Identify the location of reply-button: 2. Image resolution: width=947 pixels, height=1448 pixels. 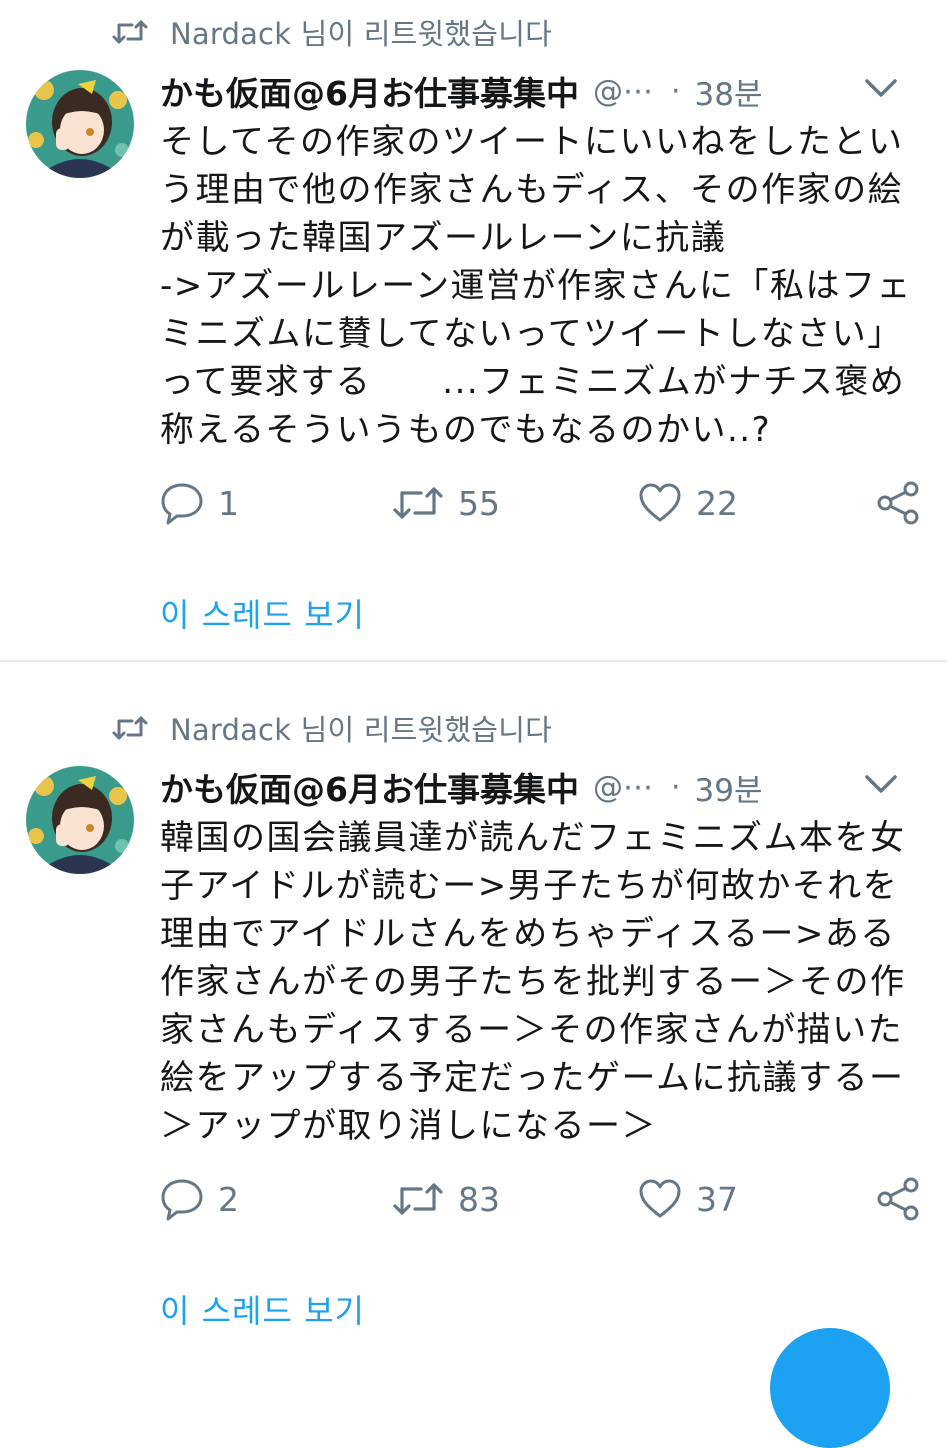
(199, 1199).